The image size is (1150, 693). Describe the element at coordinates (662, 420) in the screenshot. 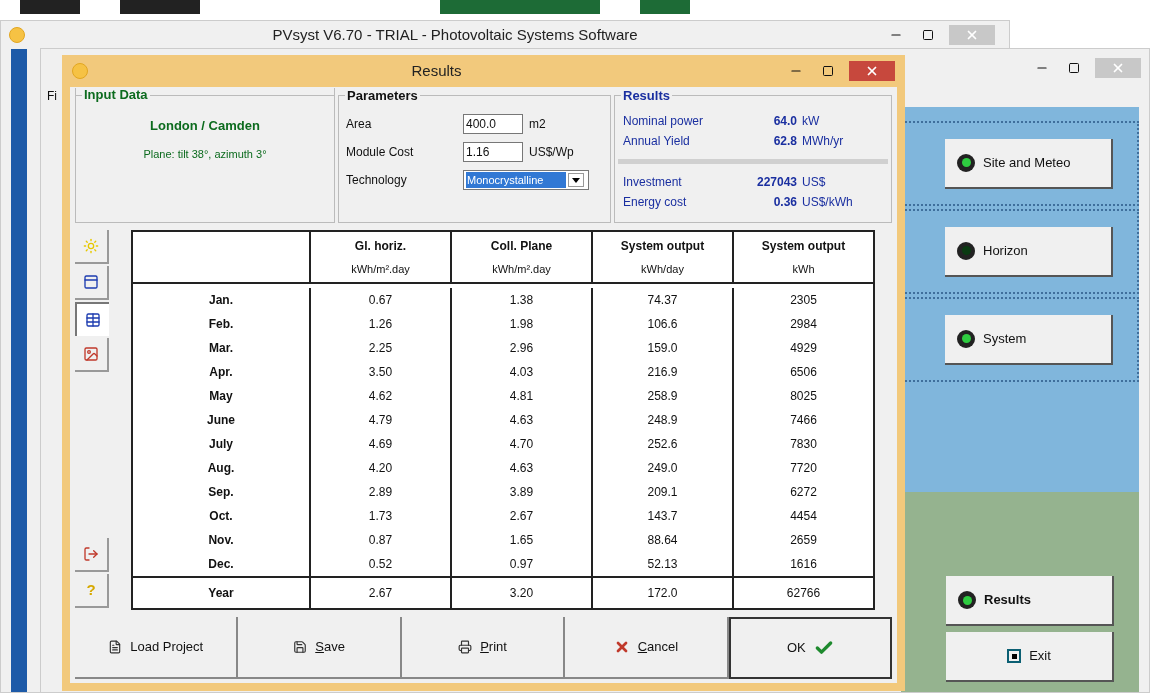

I see `table-cell-text: 248.9` at that location.